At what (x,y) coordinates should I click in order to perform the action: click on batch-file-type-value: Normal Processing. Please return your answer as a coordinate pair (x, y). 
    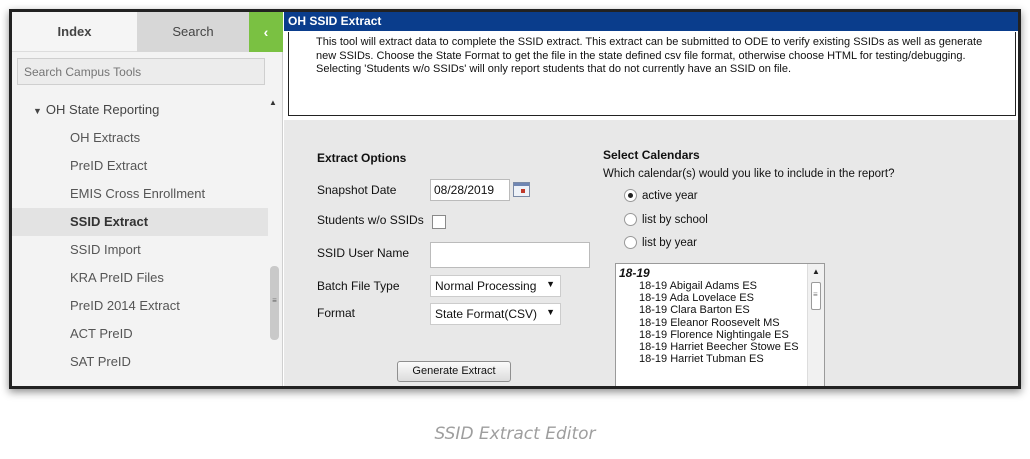
    Looking at the image, I should click on (486, 286).